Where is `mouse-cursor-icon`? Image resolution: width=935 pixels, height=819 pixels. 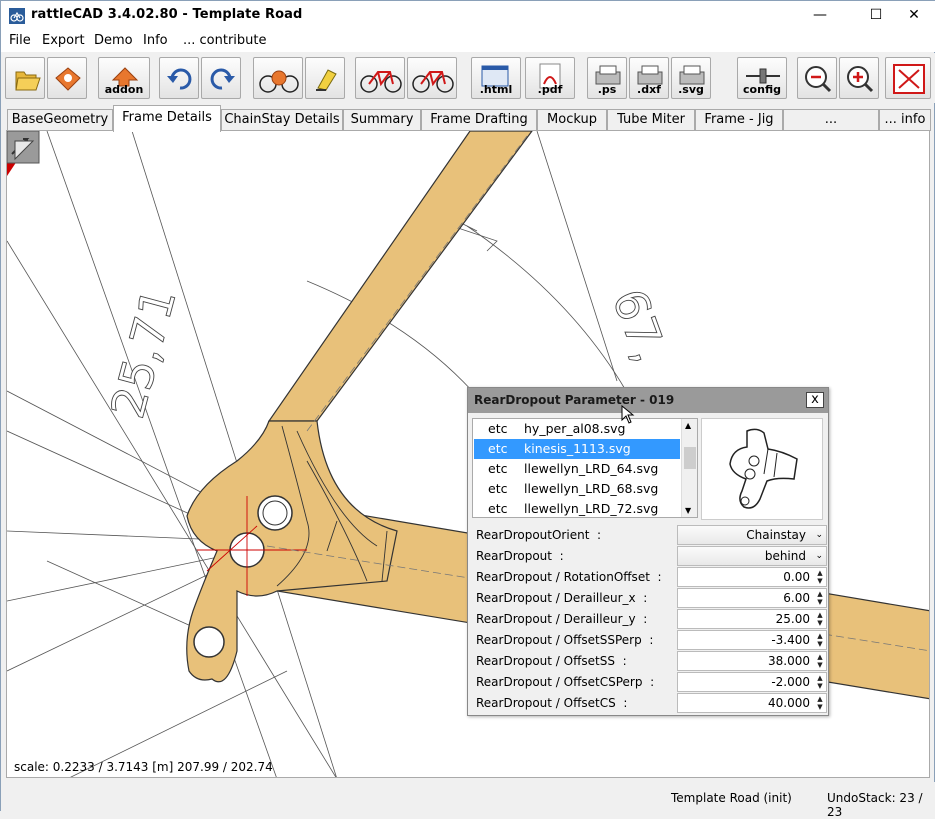
mouse-cursor-icon is located at coordinates (628, 414).